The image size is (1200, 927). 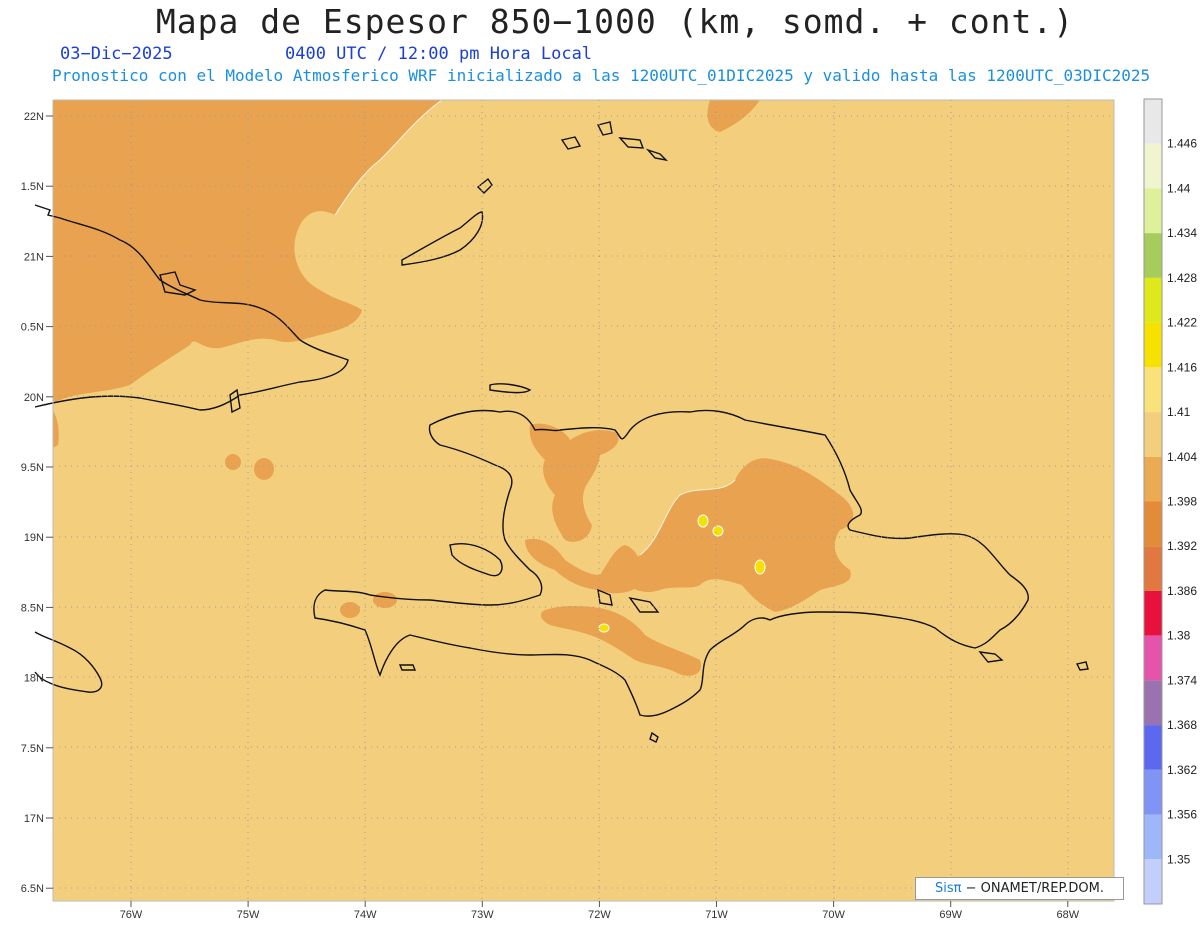 I want to click on lat-tick-label: 22N, so click(x=34, y=117).